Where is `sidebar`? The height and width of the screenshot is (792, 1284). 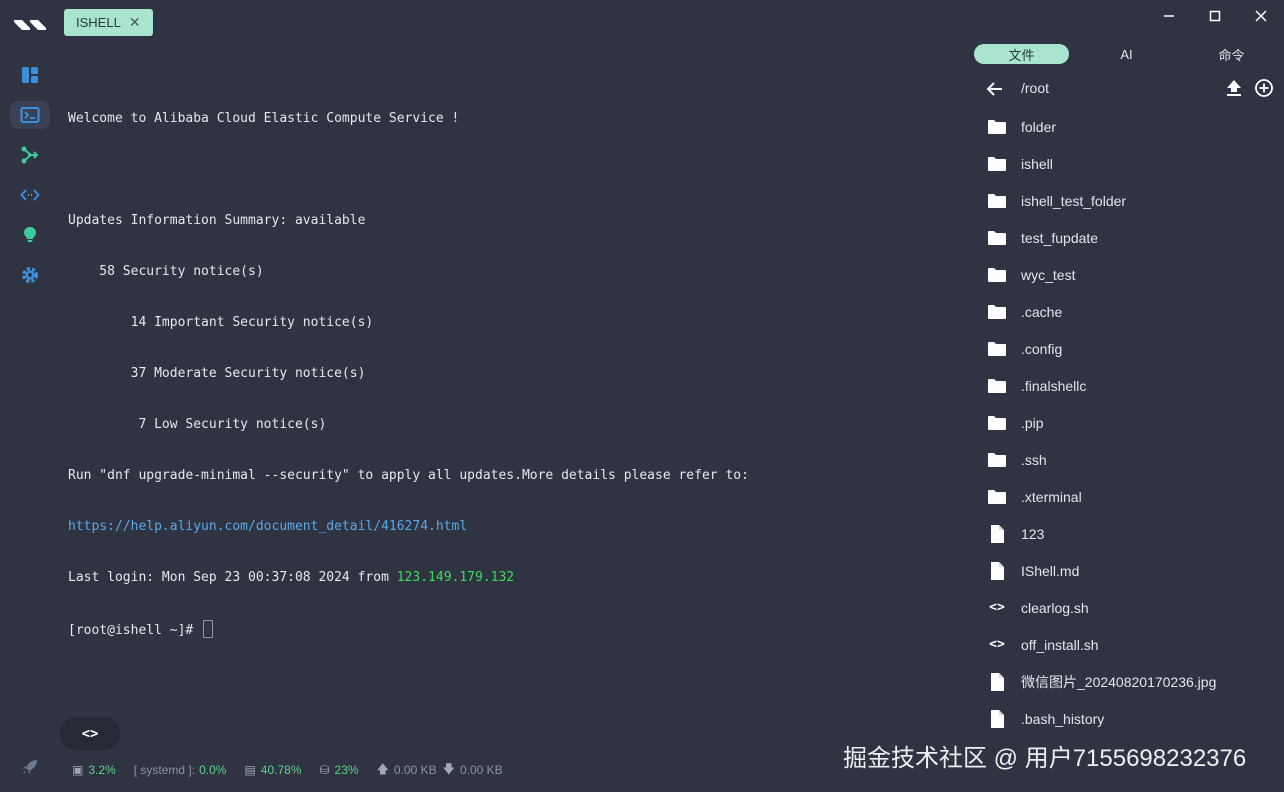 sidebar is located at coordinates (30, 396).